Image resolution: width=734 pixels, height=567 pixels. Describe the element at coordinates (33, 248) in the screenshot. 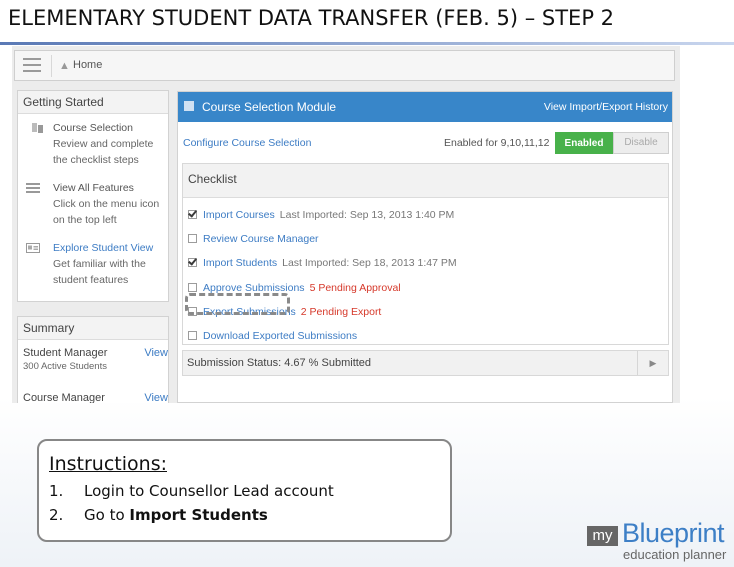

I see `id-card-icon` at that location.